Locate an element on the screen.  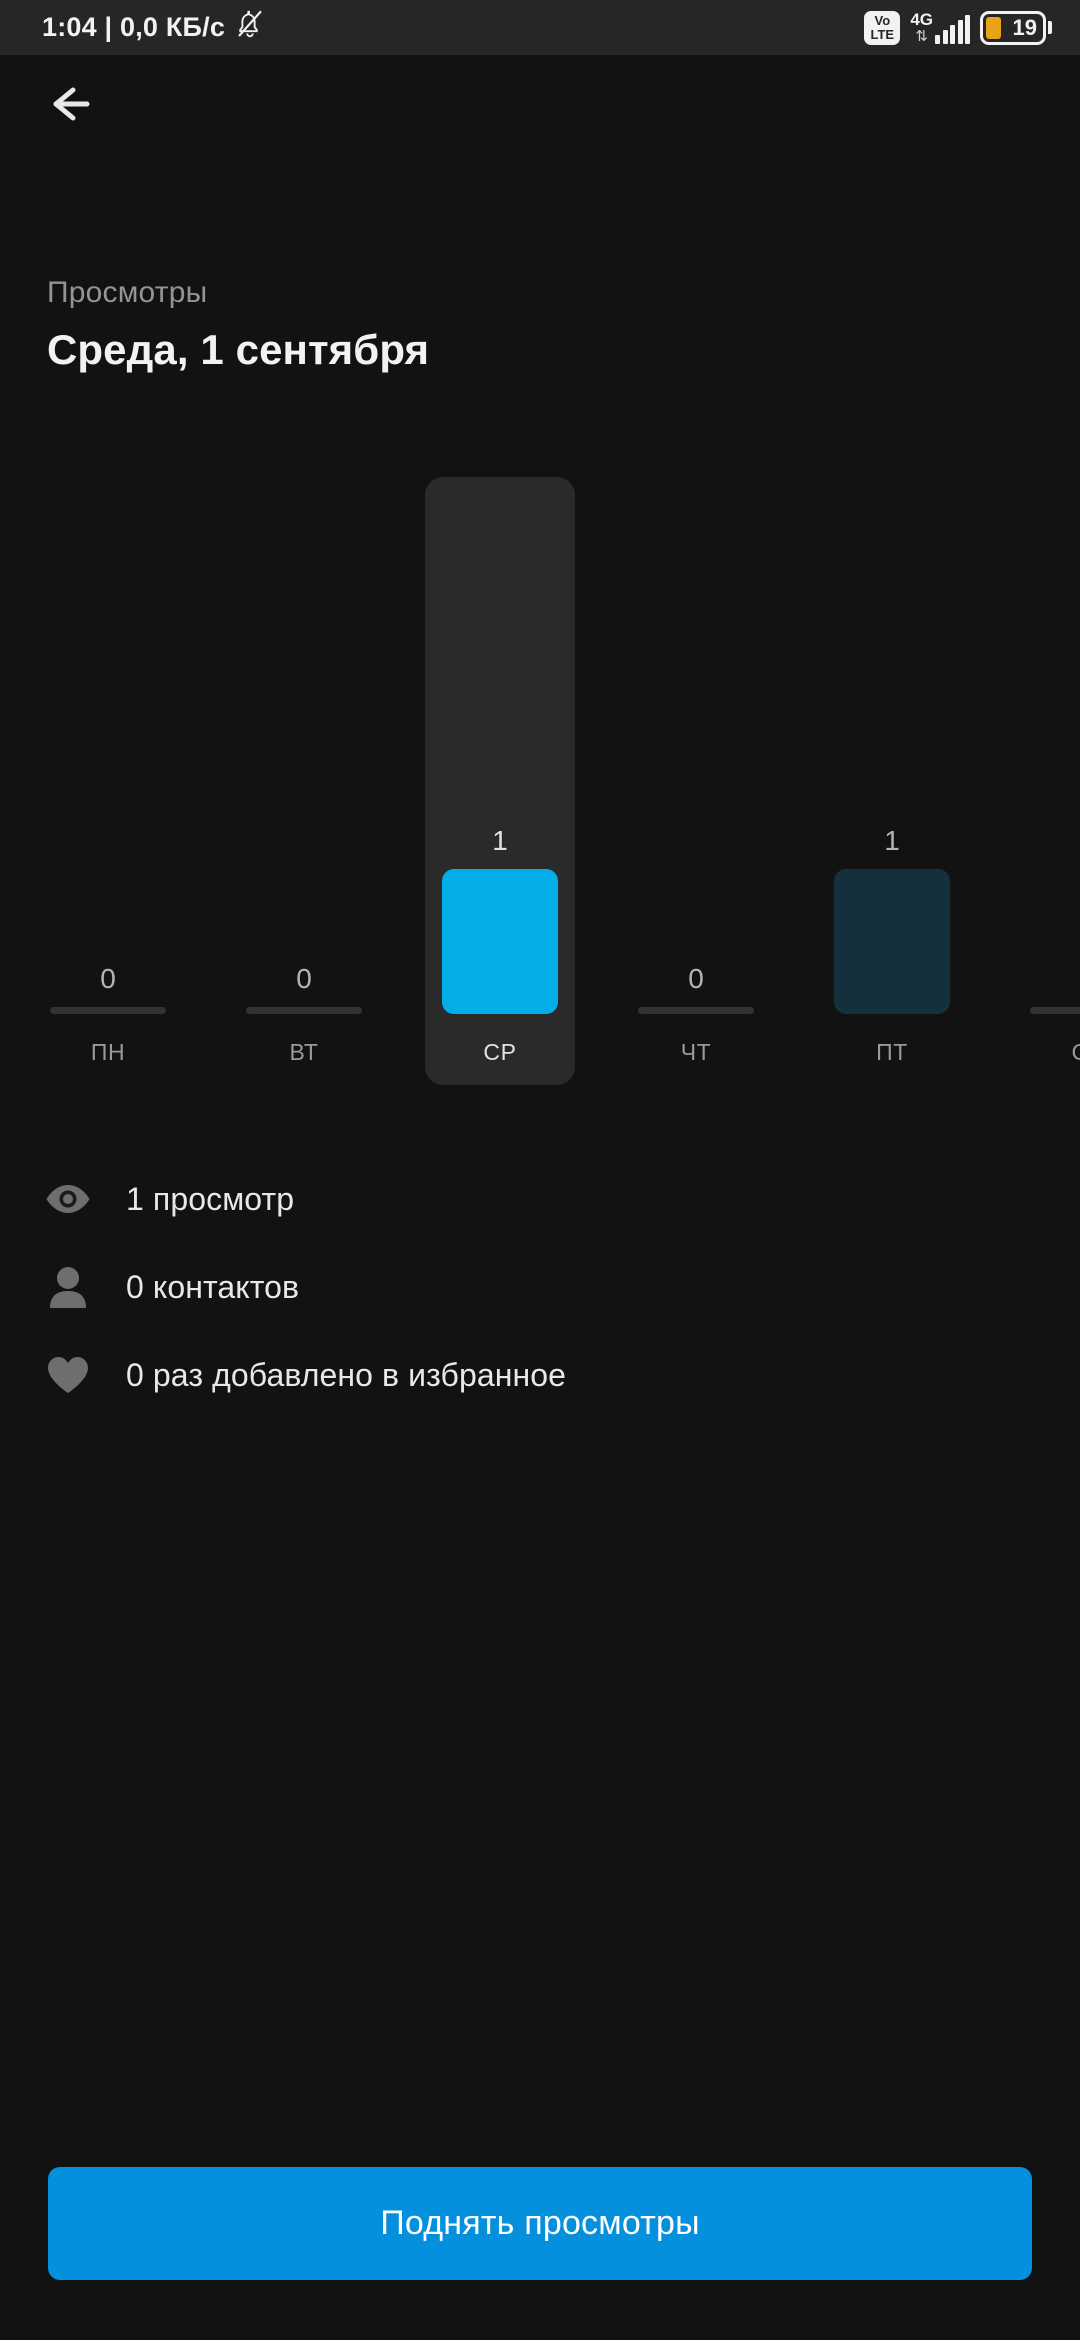
signal-bars-icon is located at coordinates (952, 29).